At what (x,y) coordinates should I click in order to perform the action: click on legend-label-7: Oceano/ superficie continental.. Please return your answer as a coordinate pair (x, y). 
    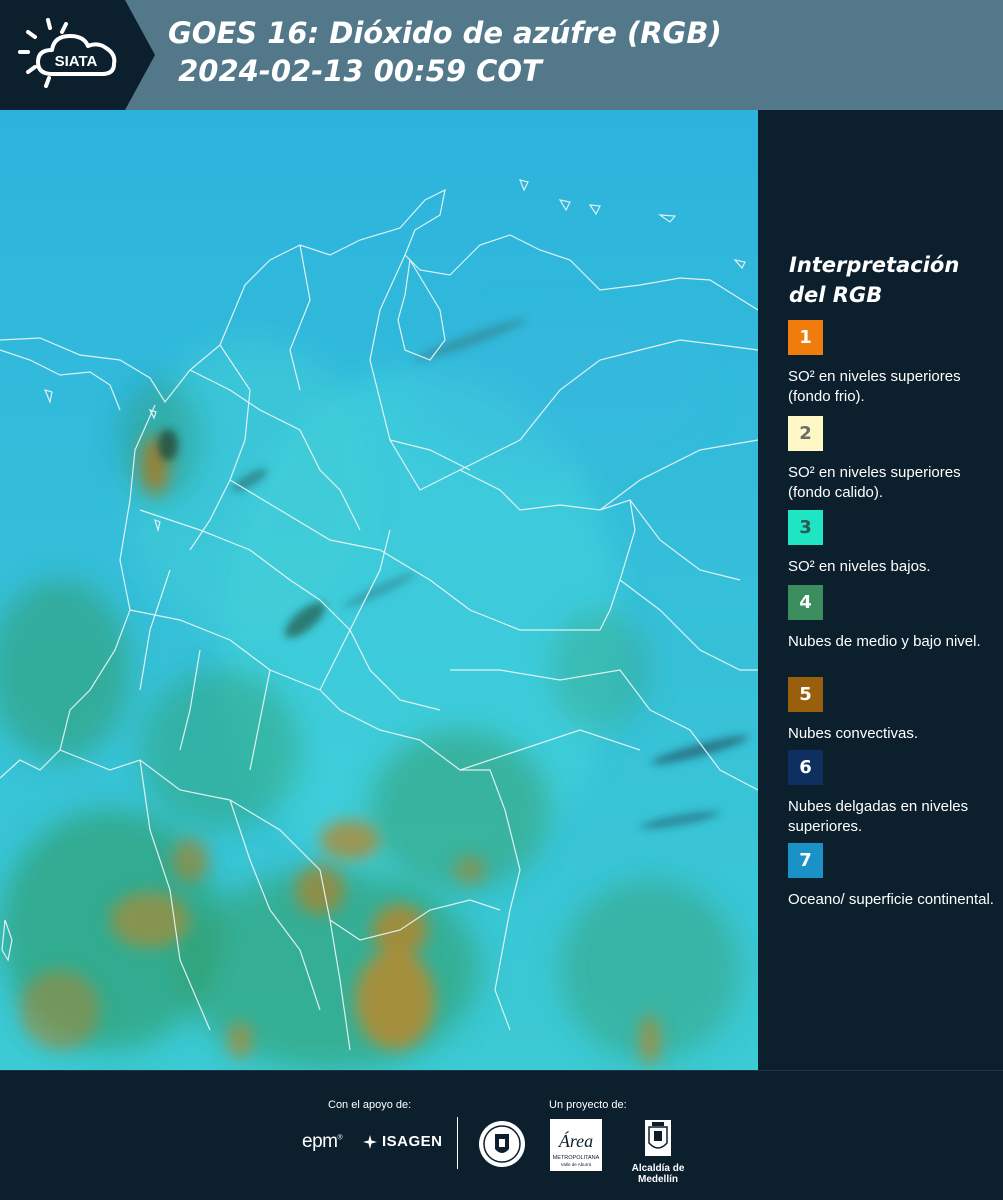
    Looking at the image, I should click on (891, 899).